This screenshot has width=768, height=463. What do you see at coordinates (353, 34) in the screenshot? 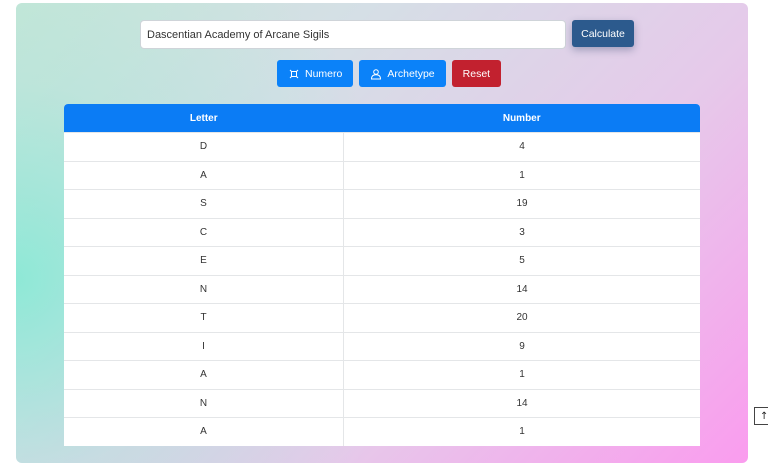
I see `name-input` at bounding box center [353, 34].